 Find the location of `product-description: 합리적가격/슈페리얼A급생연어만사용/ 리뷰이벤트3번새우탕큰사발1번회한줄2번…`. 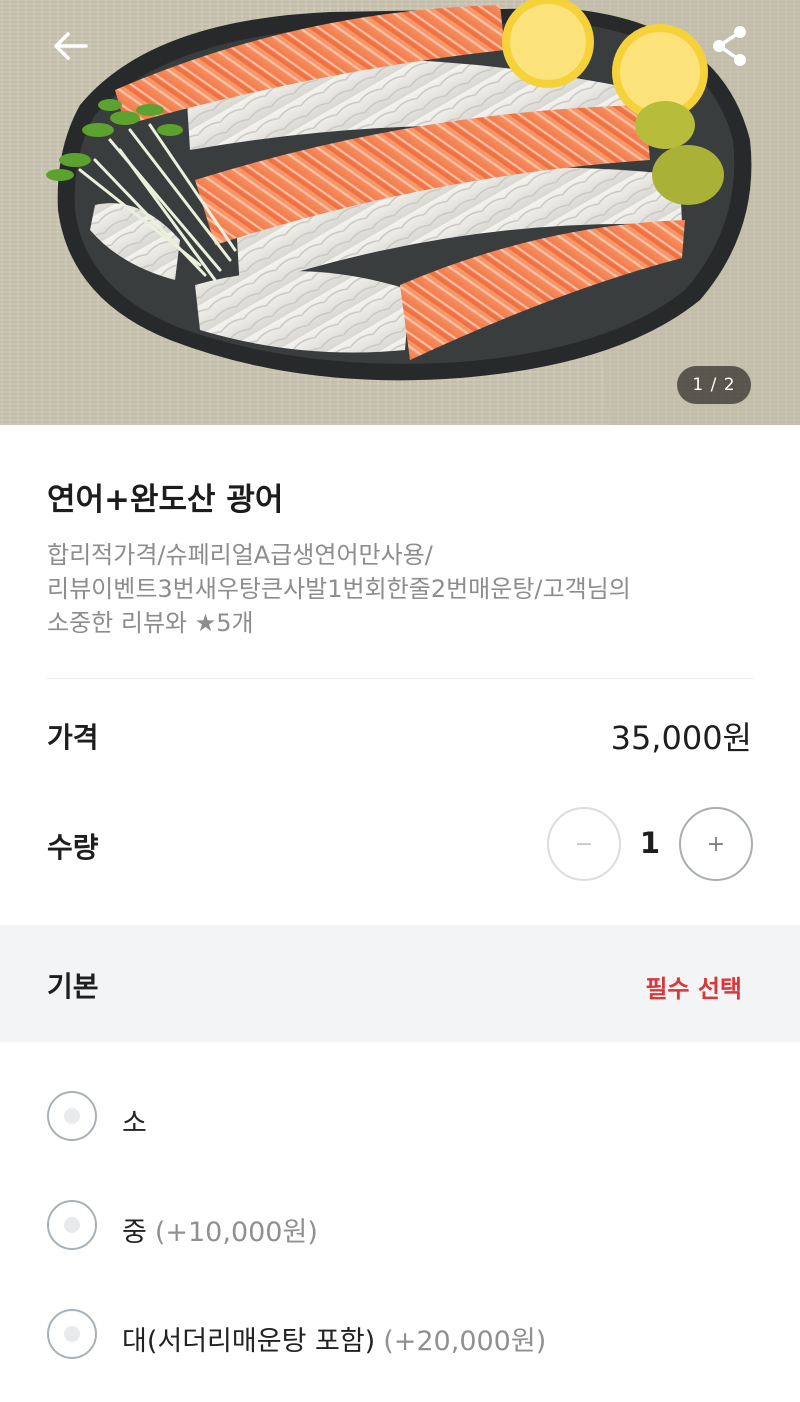

product-description: 합리적가격/슈페리얼A급생연어만사용/ 리뷰이벤트3번새우탕큰사발1번회한줄2번… is located at coordinates (397, 589).